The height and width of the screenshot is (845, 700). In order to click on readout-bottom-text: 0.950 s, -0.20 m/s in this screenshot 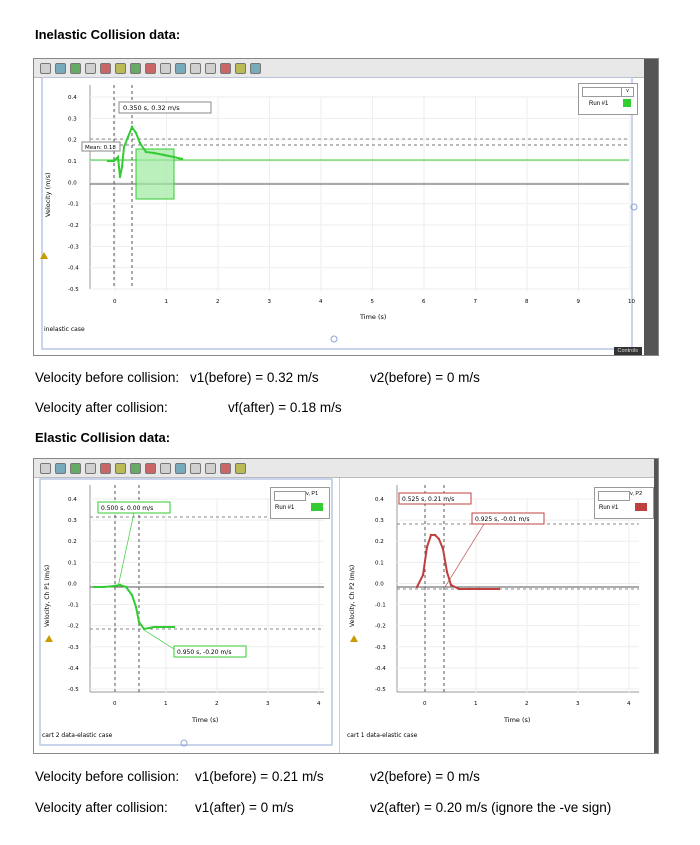, I will do `click(204, 652)`.